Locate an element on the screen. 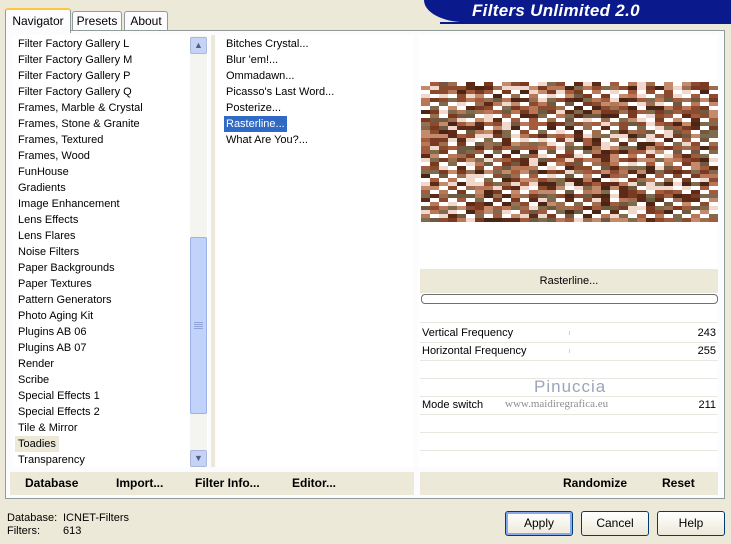  tab-about: About is located at coordinates (146, 21).